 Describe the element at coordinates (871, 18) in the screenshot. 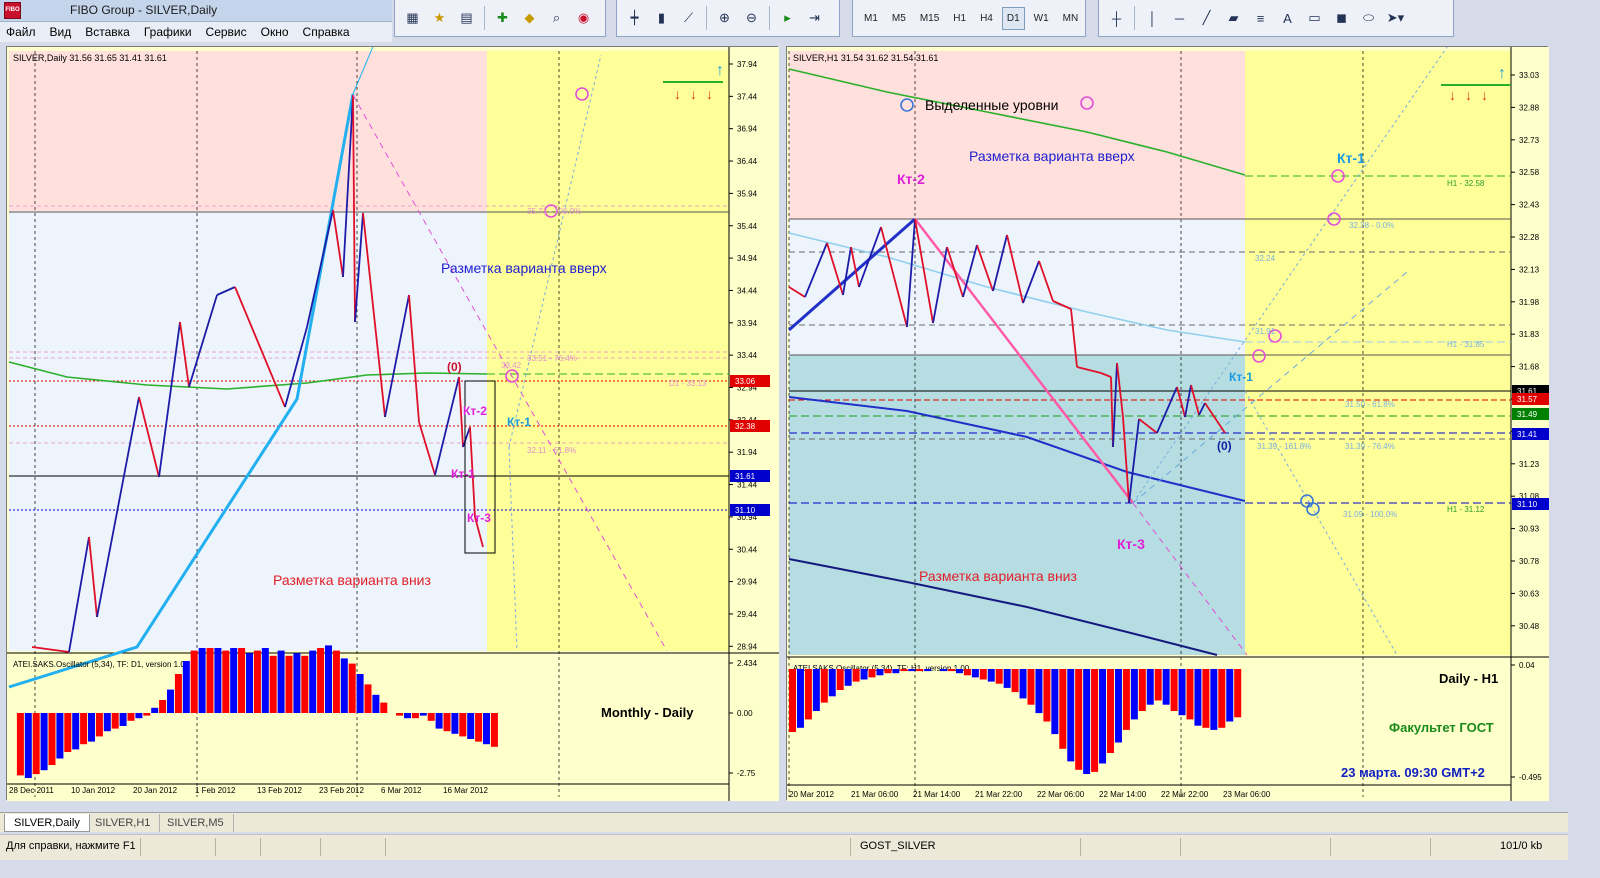

I see `tf-m1: M1` at that location.